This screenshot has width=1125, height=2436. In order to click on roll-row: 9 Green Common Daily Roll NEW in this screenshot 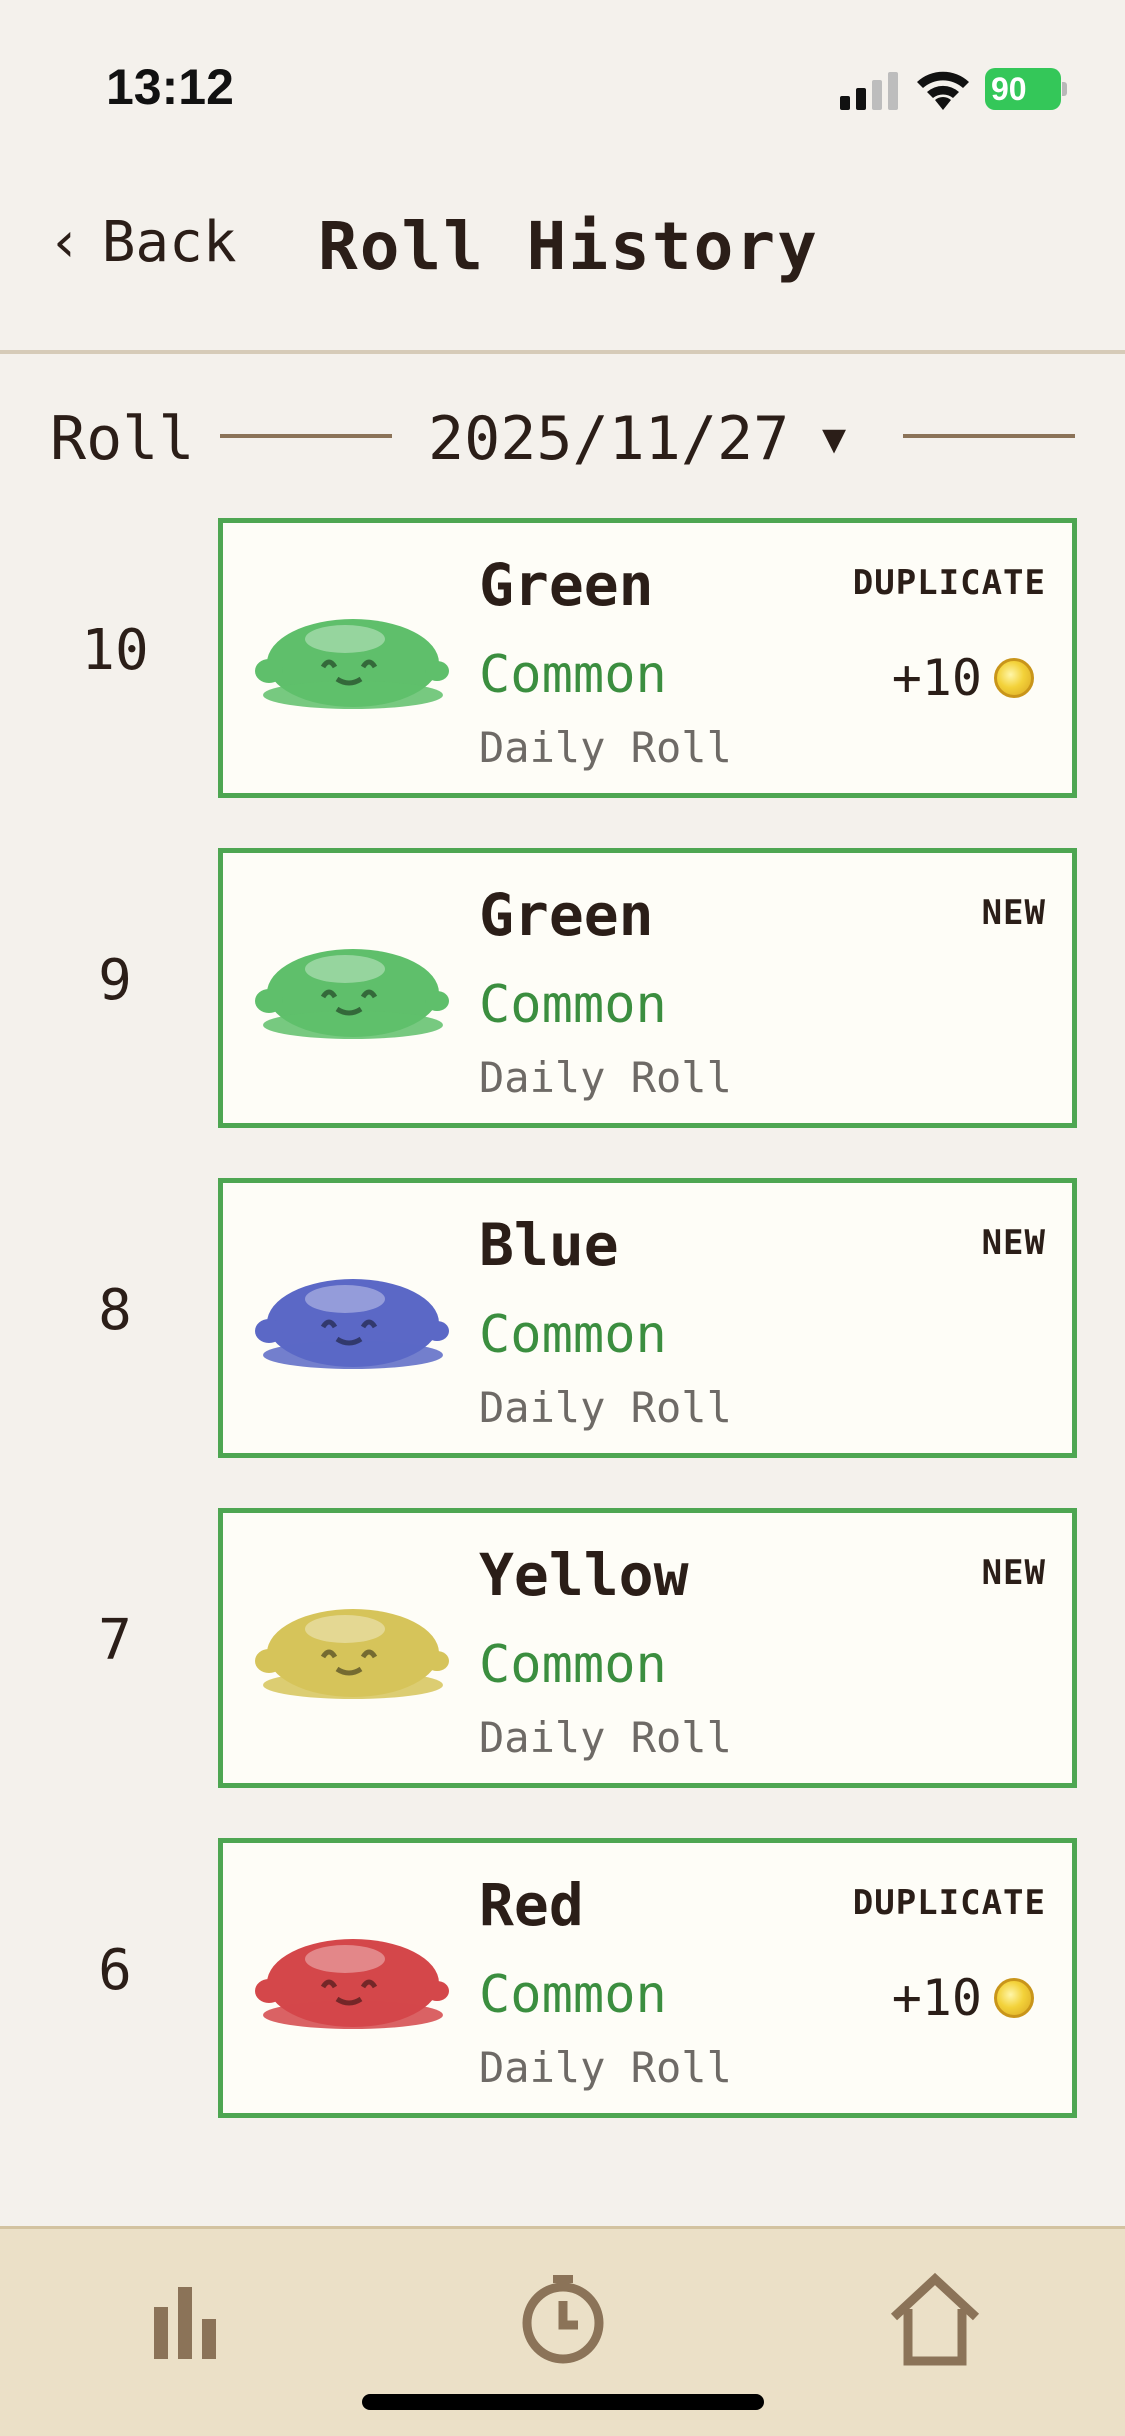, I will do `click(562, 988)`.